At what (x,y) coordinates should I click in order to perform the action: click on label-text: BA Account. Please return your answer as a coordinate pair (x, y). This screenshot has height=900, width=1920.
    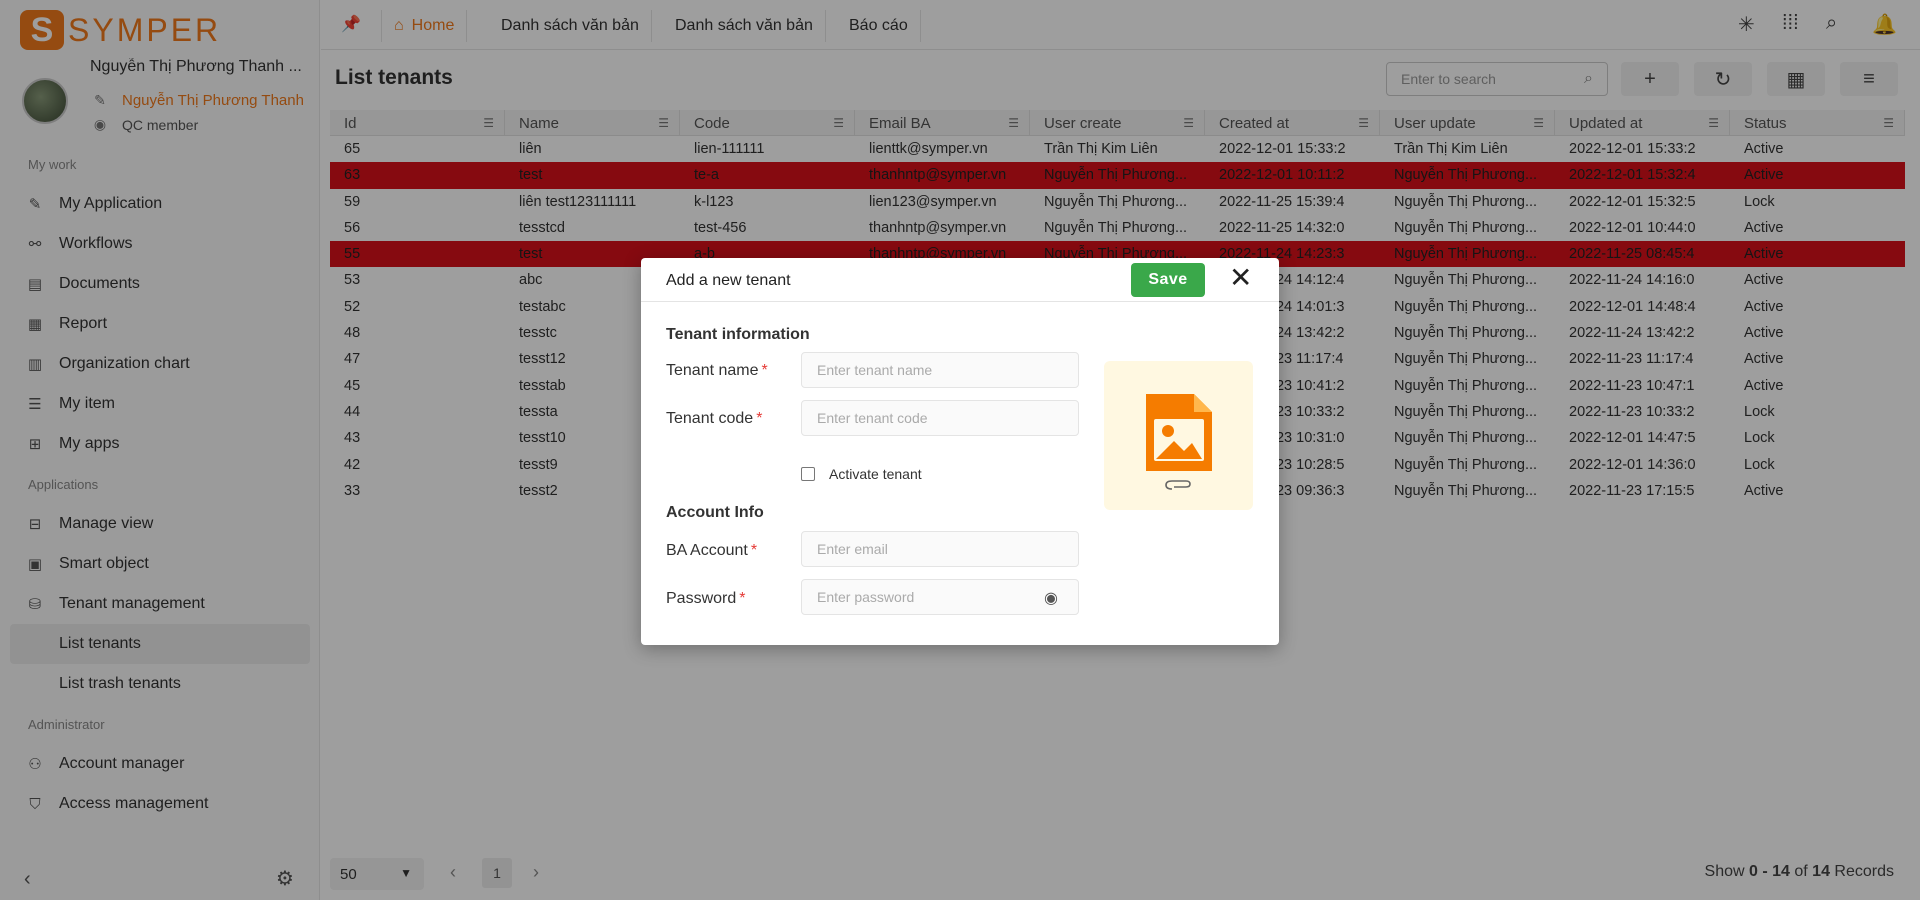
    Looking at the image, I should click on (707, 550).